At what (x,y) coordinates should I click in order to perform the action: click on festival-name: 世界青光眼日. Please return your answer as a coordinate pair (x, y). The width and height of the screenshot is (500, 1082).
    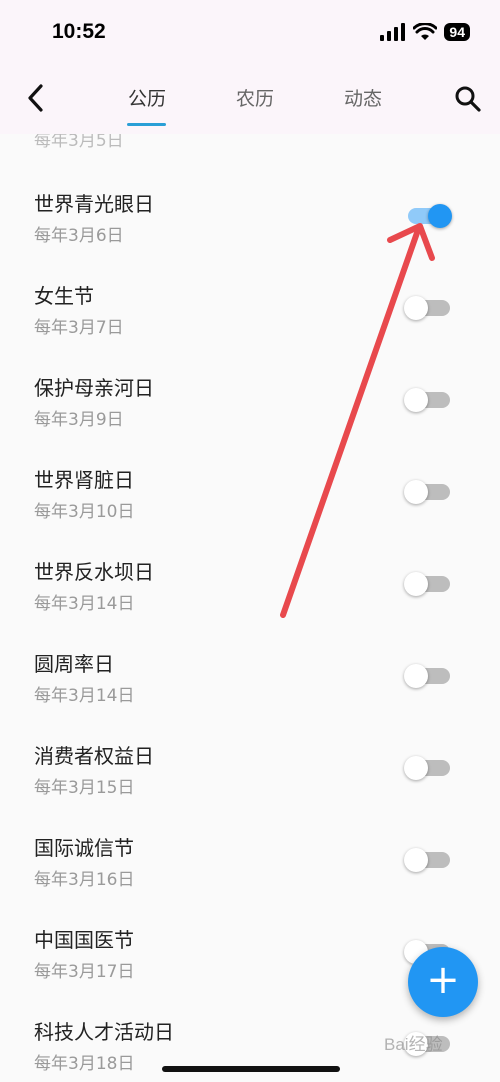
    Looking at the image, I should click on (94, 204).